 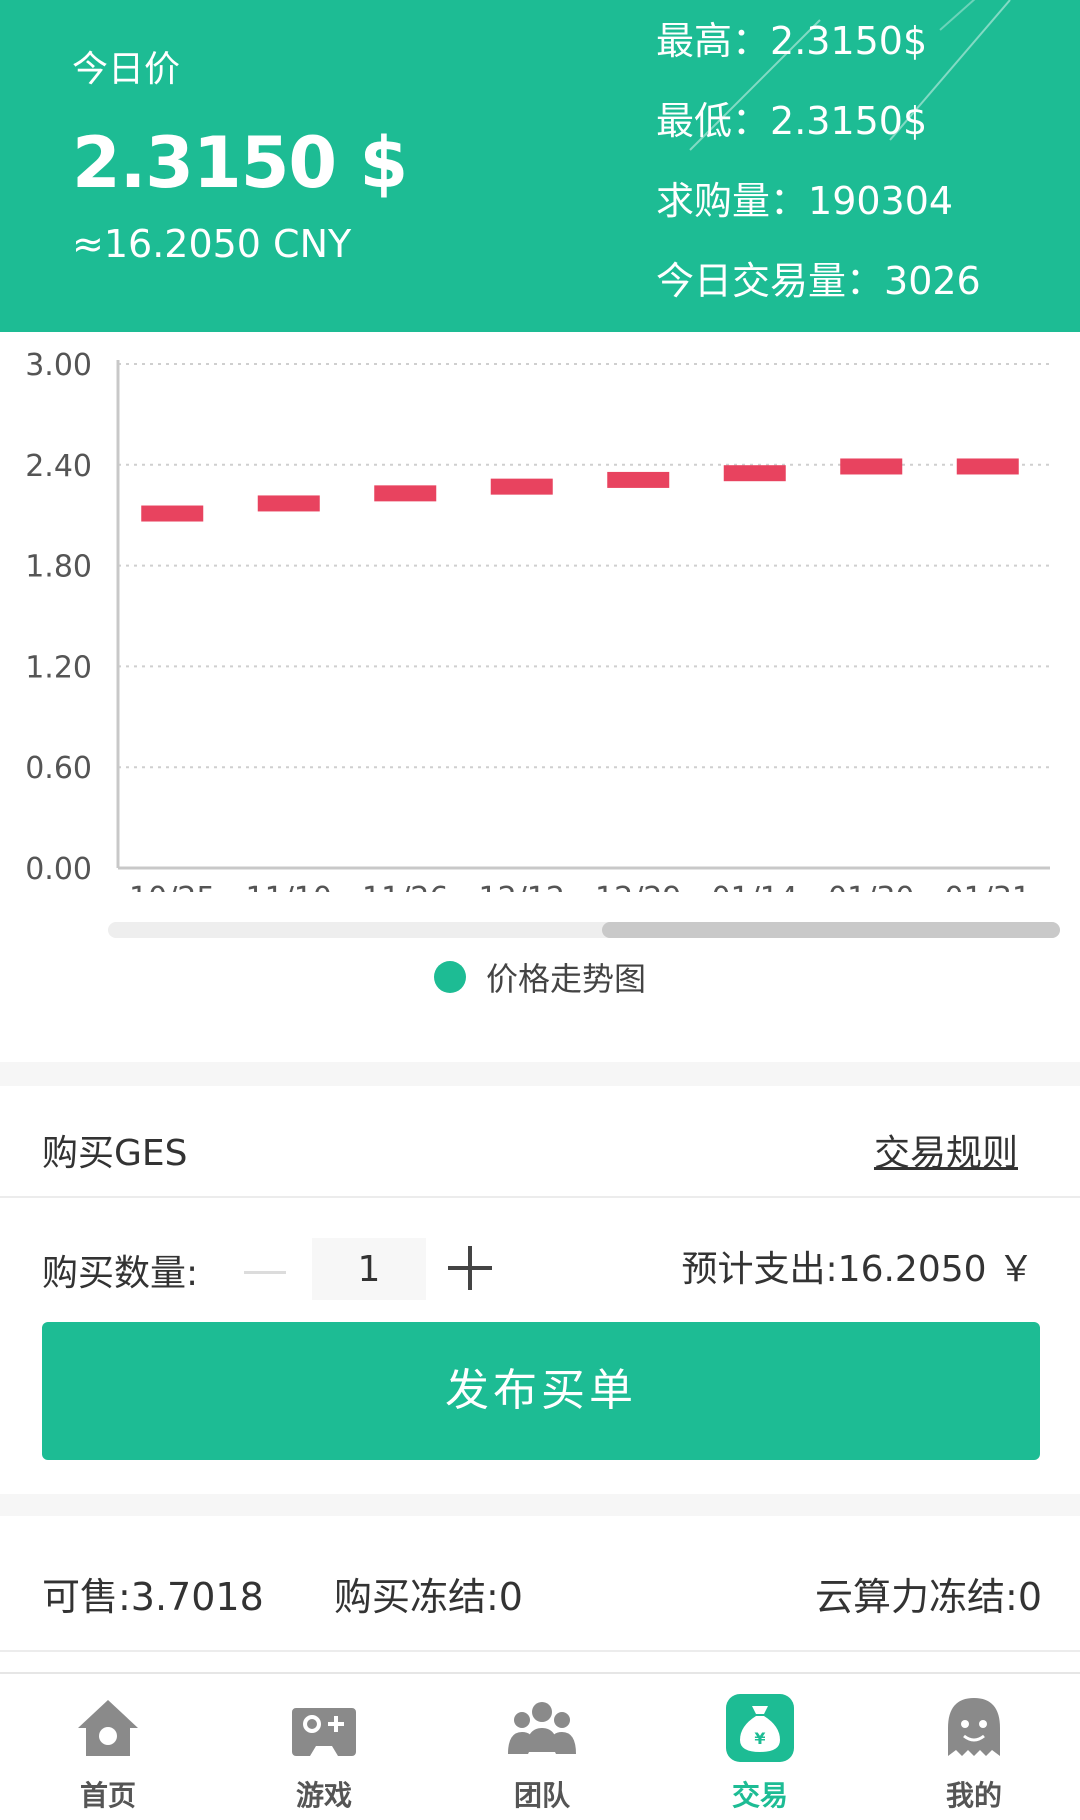 I want to click on y-tick-label: 2.40, so click(x=58, y=466).